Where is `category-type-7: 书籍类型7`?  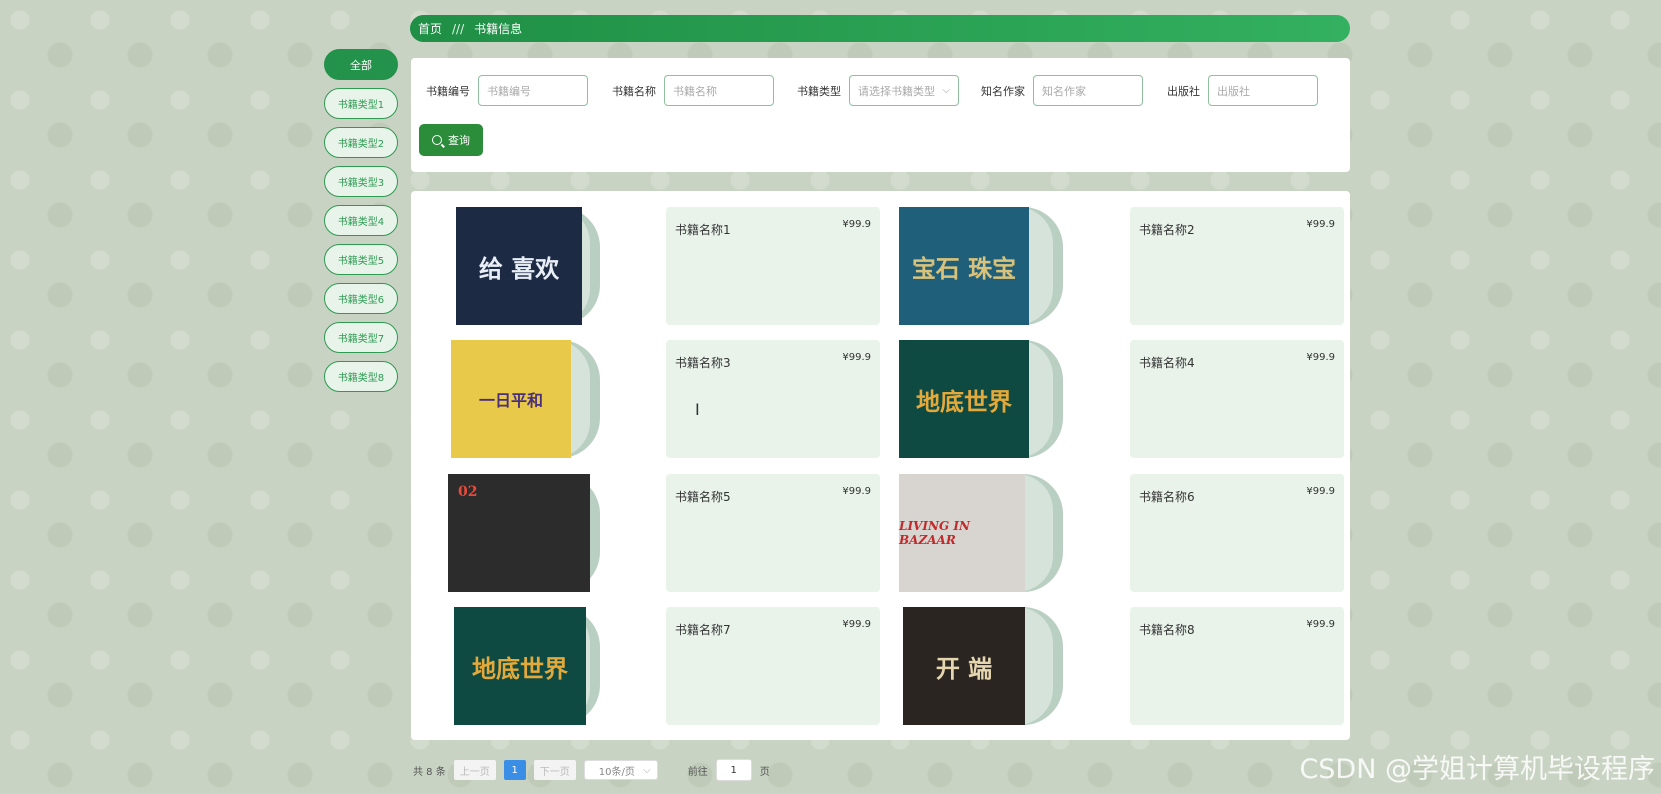 category-type-7: 书籍类型7 is located at coordinates (361, 337).